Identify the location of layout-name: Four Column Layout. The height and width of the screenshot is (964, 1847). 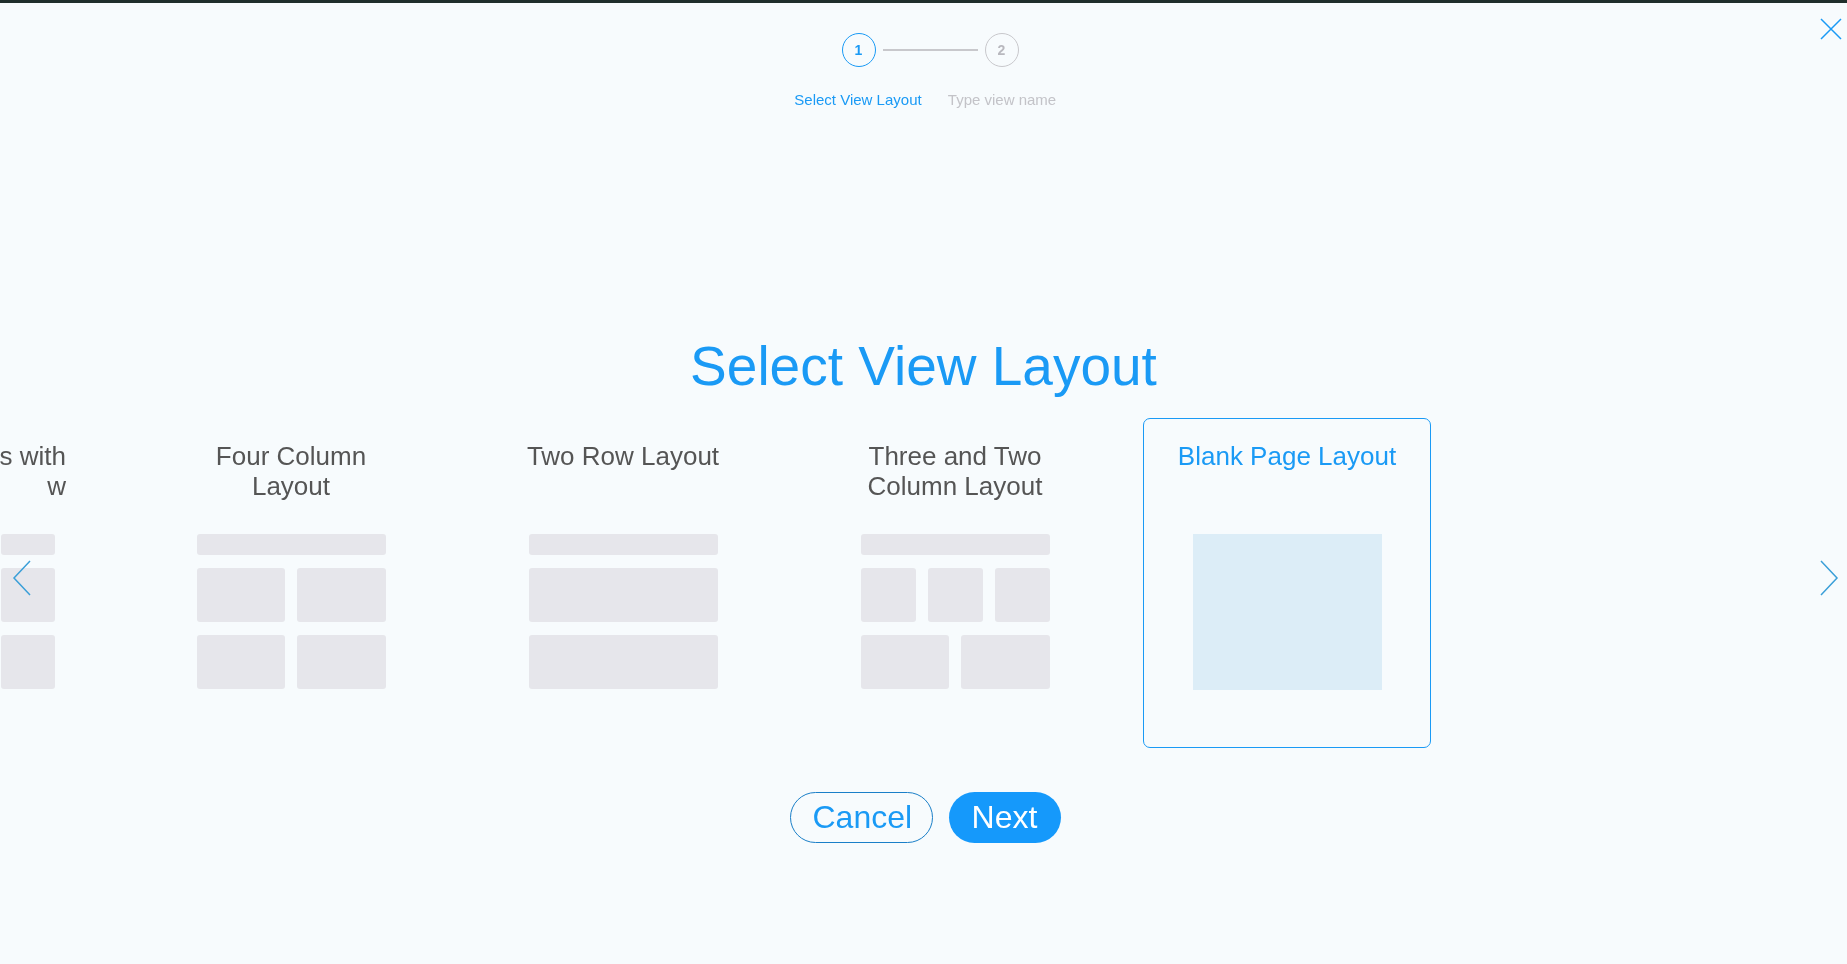
(291, 471).